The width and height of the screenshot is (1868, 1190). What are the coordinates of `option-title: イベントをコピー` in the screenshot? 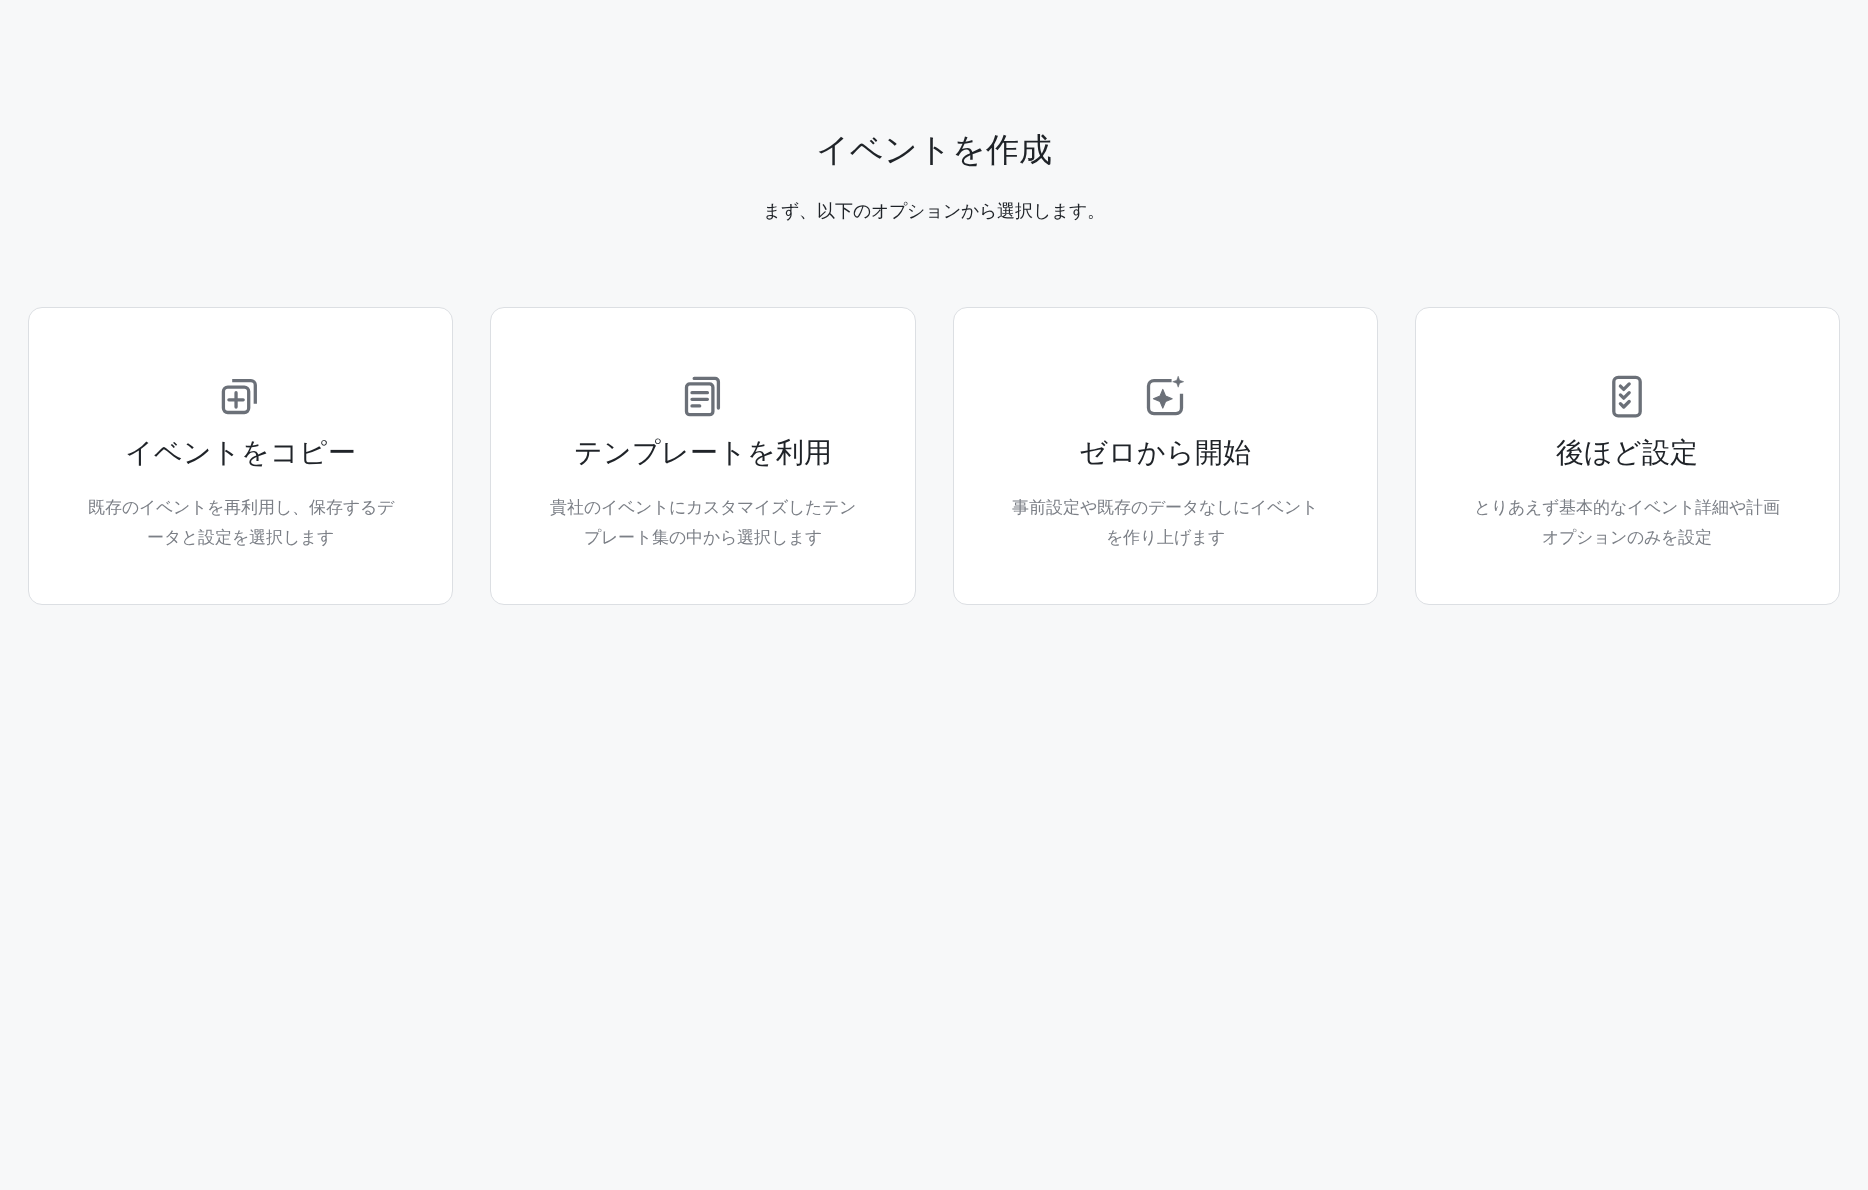 It's located at (241, 453).